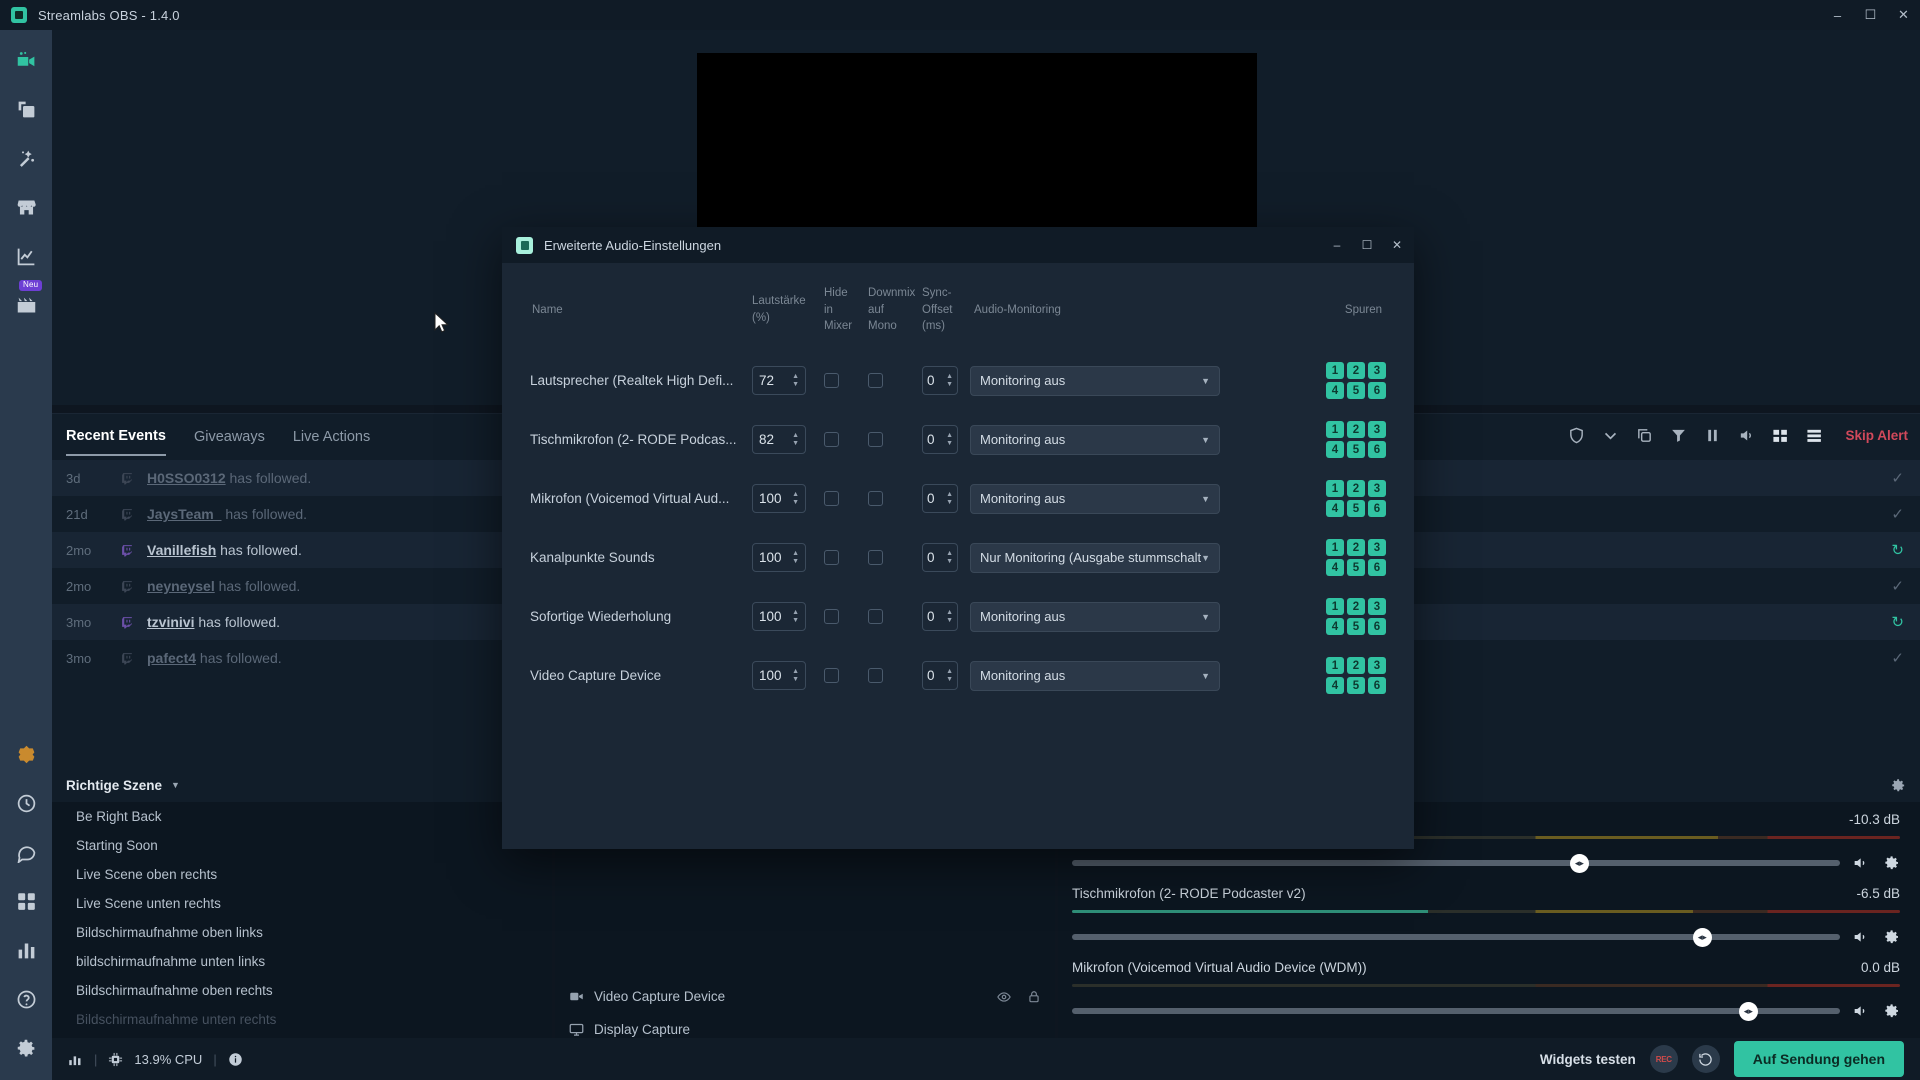  What do you see at coordinates (1702, 937) in the screenshot?
I see `slider-knob: ◂▸` at bounding box center [1702, 937].